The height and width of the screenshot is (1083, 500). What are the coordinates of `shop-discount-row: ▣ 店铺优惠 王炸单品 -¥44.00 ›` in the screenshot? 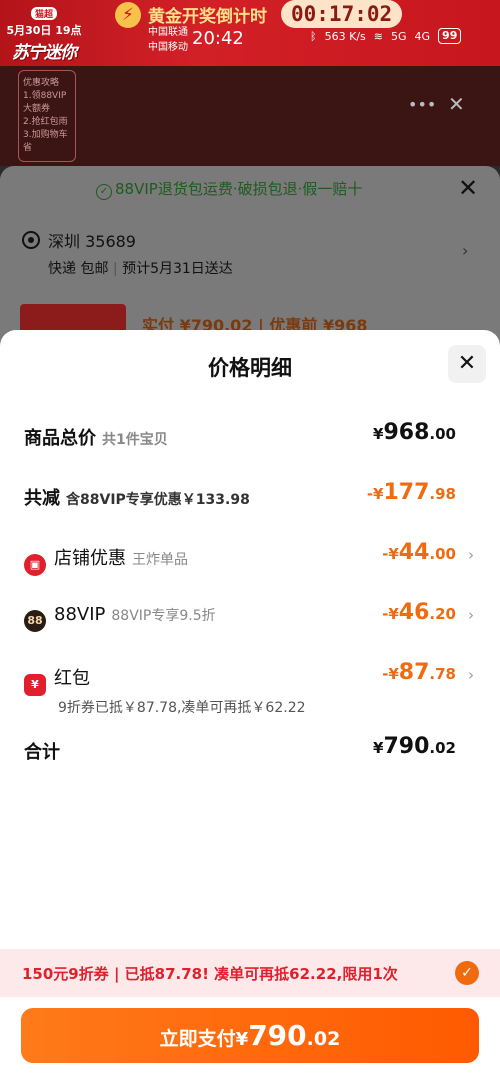 It's located at (250, 558).